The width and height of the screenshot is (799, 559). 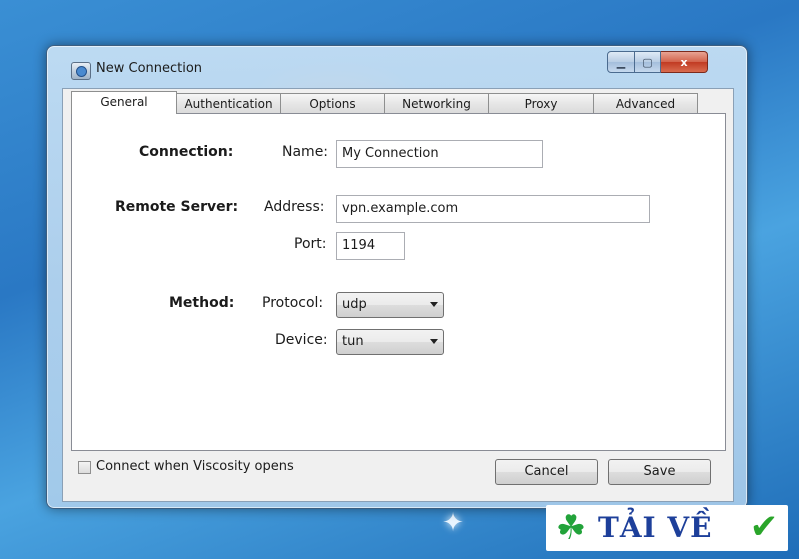 What do you see at coordinates (370, 246) in the screenshot?
I see `port-input: 1194` at bounding box center [370, 246].